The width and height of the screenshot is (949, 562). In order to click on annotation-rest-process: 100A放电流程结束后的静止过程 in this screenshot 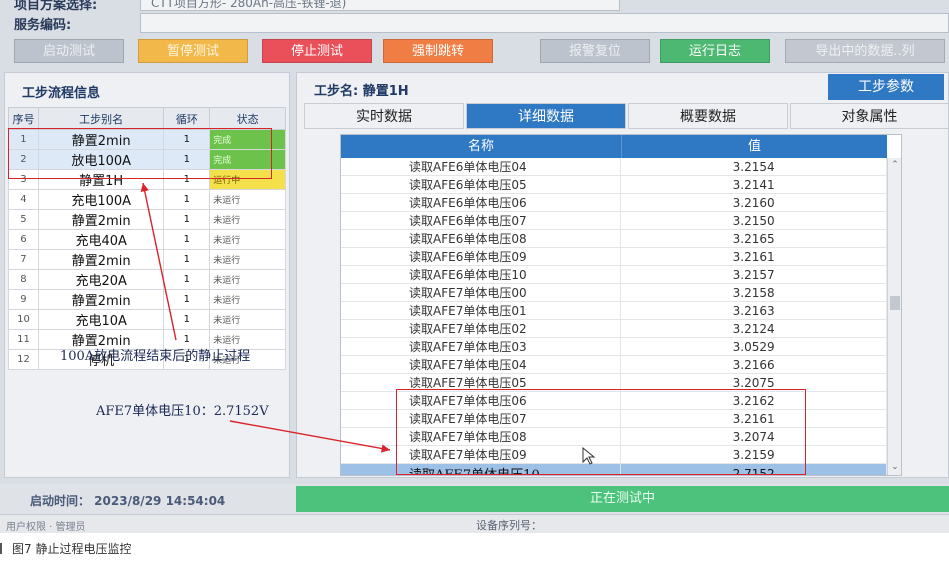, I will do `click(155, 356)`.